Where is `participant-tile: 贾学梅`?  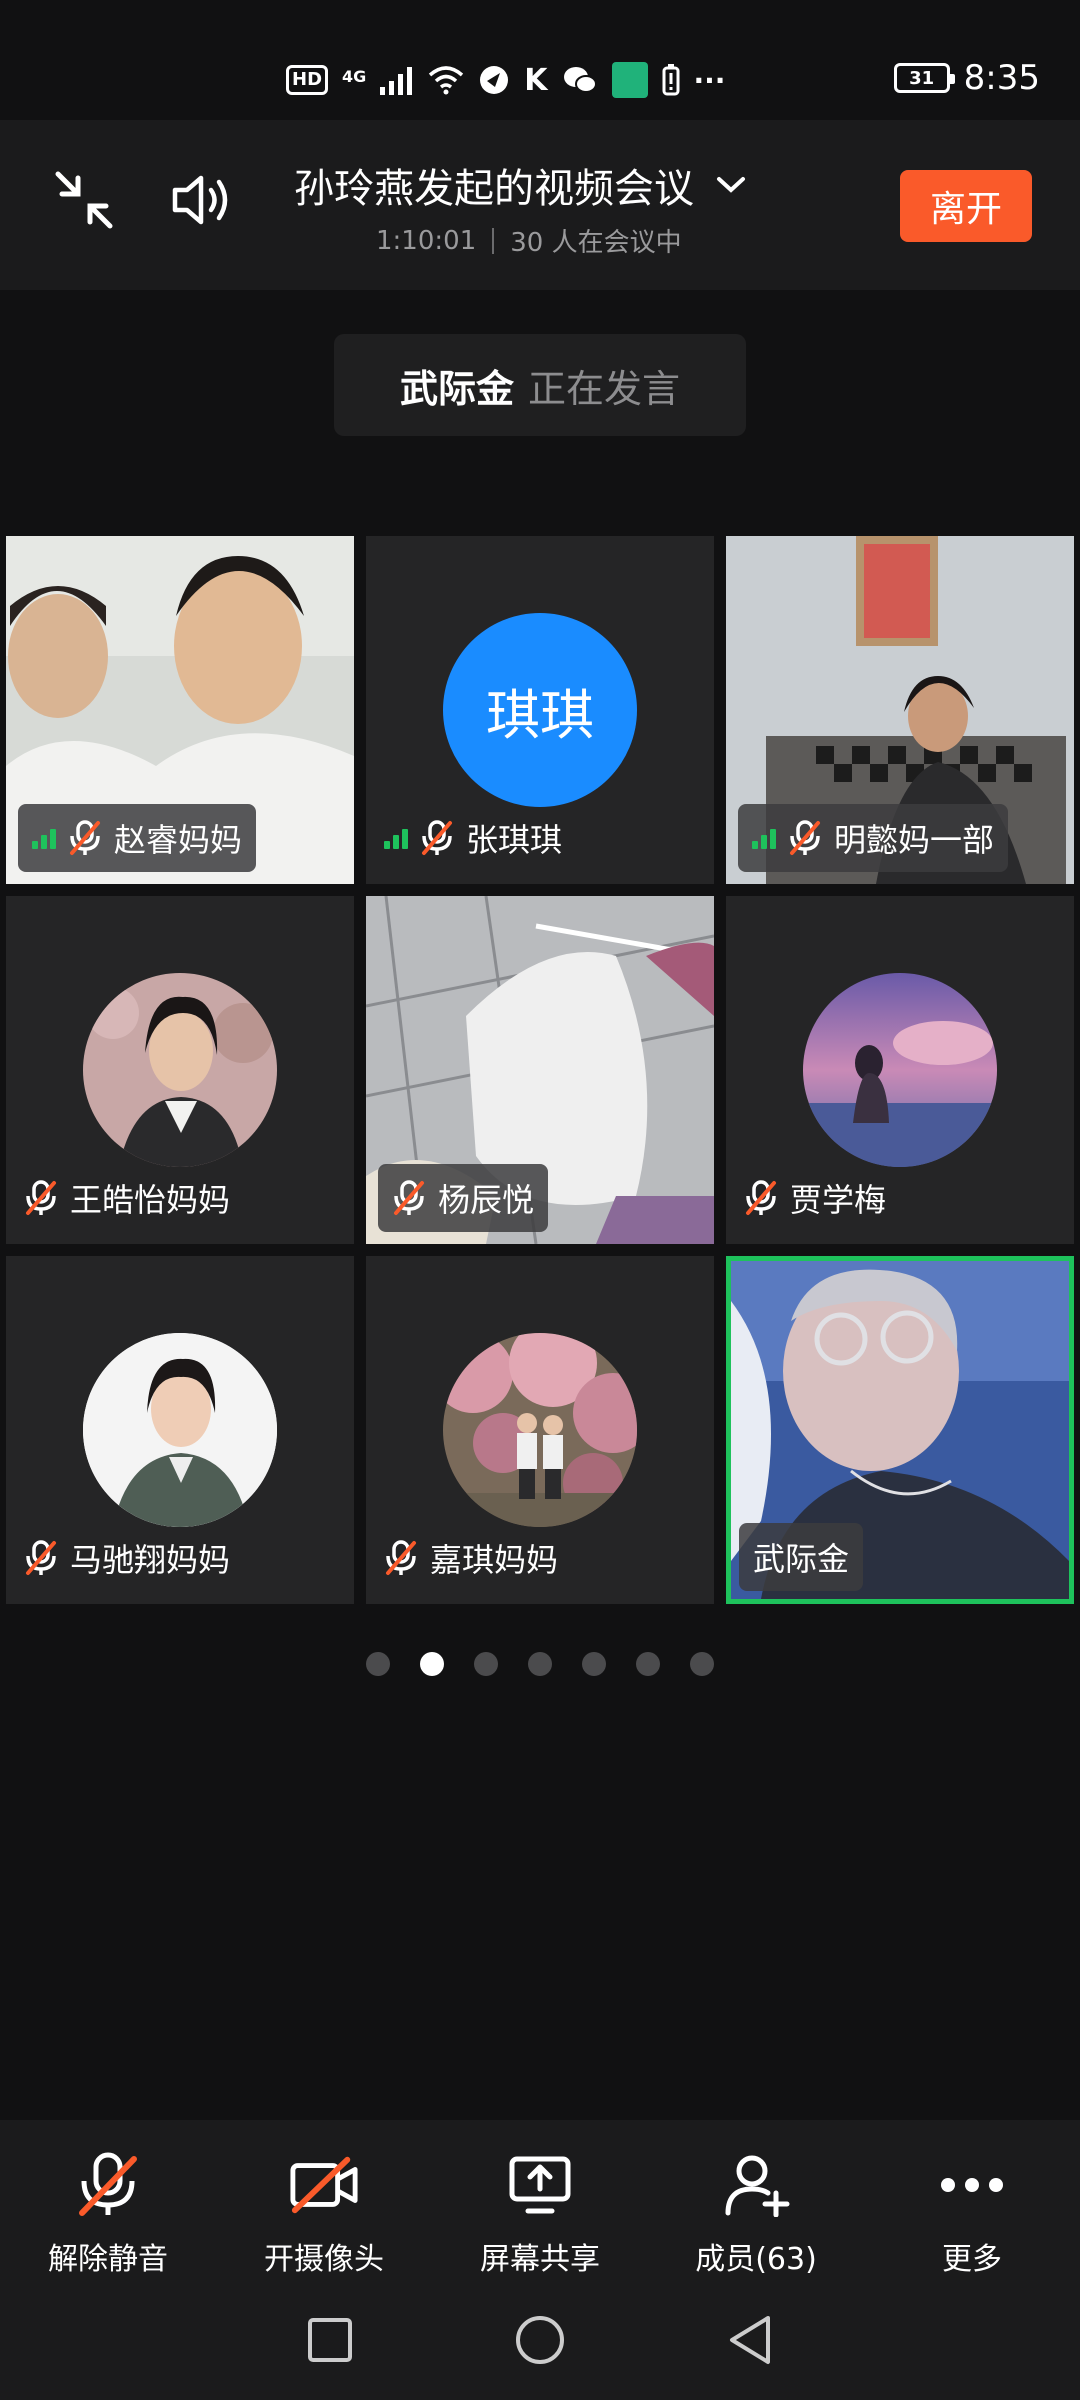 participant-tile: 贾学梅 is located at coordinates (900, 1070).